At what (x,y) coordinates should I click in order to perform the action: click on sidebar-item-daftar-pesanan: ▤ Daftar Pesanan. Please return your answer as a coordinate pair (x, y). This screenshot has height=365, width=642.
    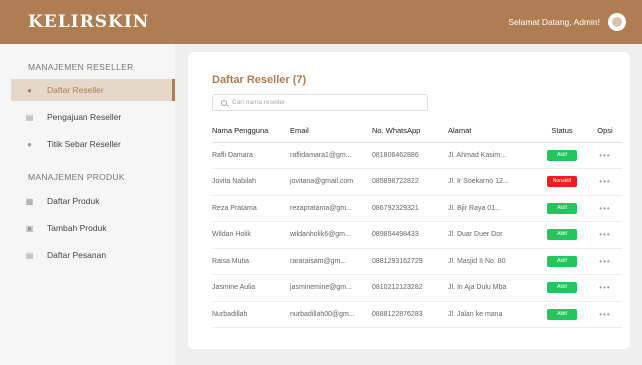
    Looking at the image, I should click on (93, 255).